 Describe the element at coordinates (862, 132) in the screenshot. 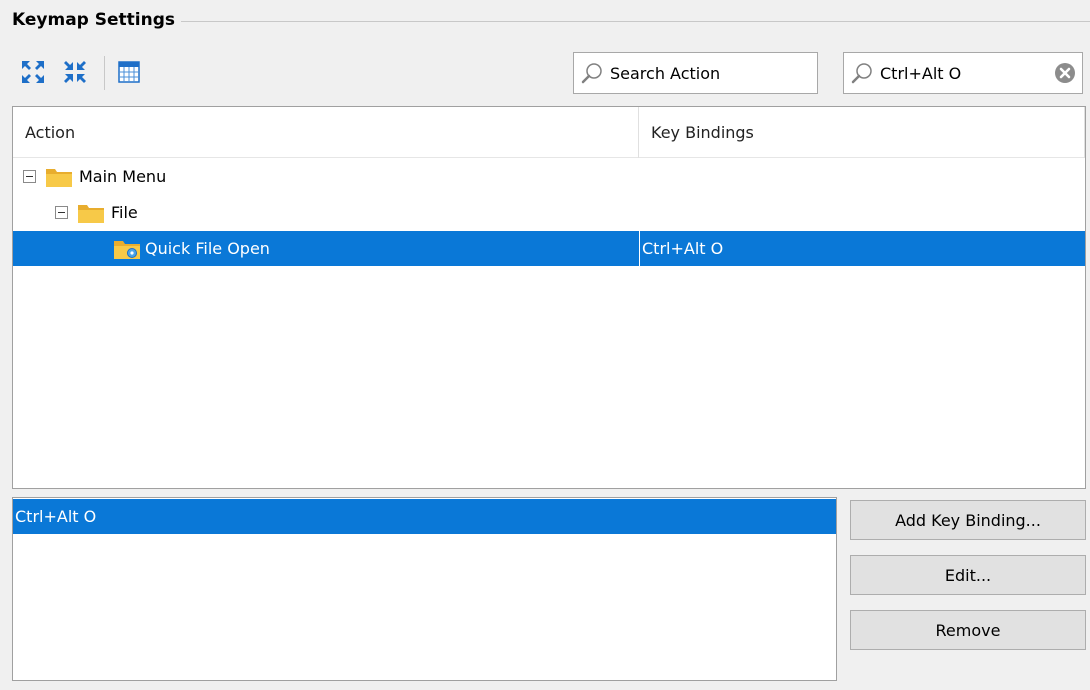

I see `column-header-key-bindings: Key Bindings` at that location.